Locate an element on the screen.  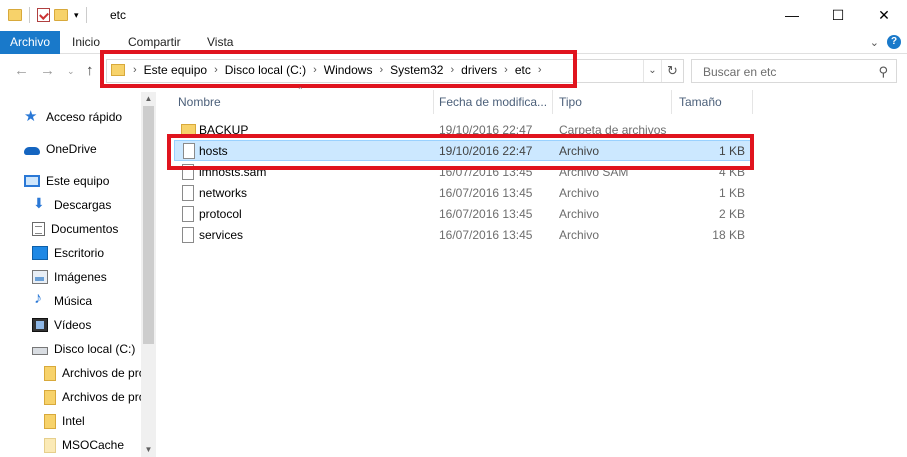
back-arrow-icon: ← is located at coordinates (21, 70).